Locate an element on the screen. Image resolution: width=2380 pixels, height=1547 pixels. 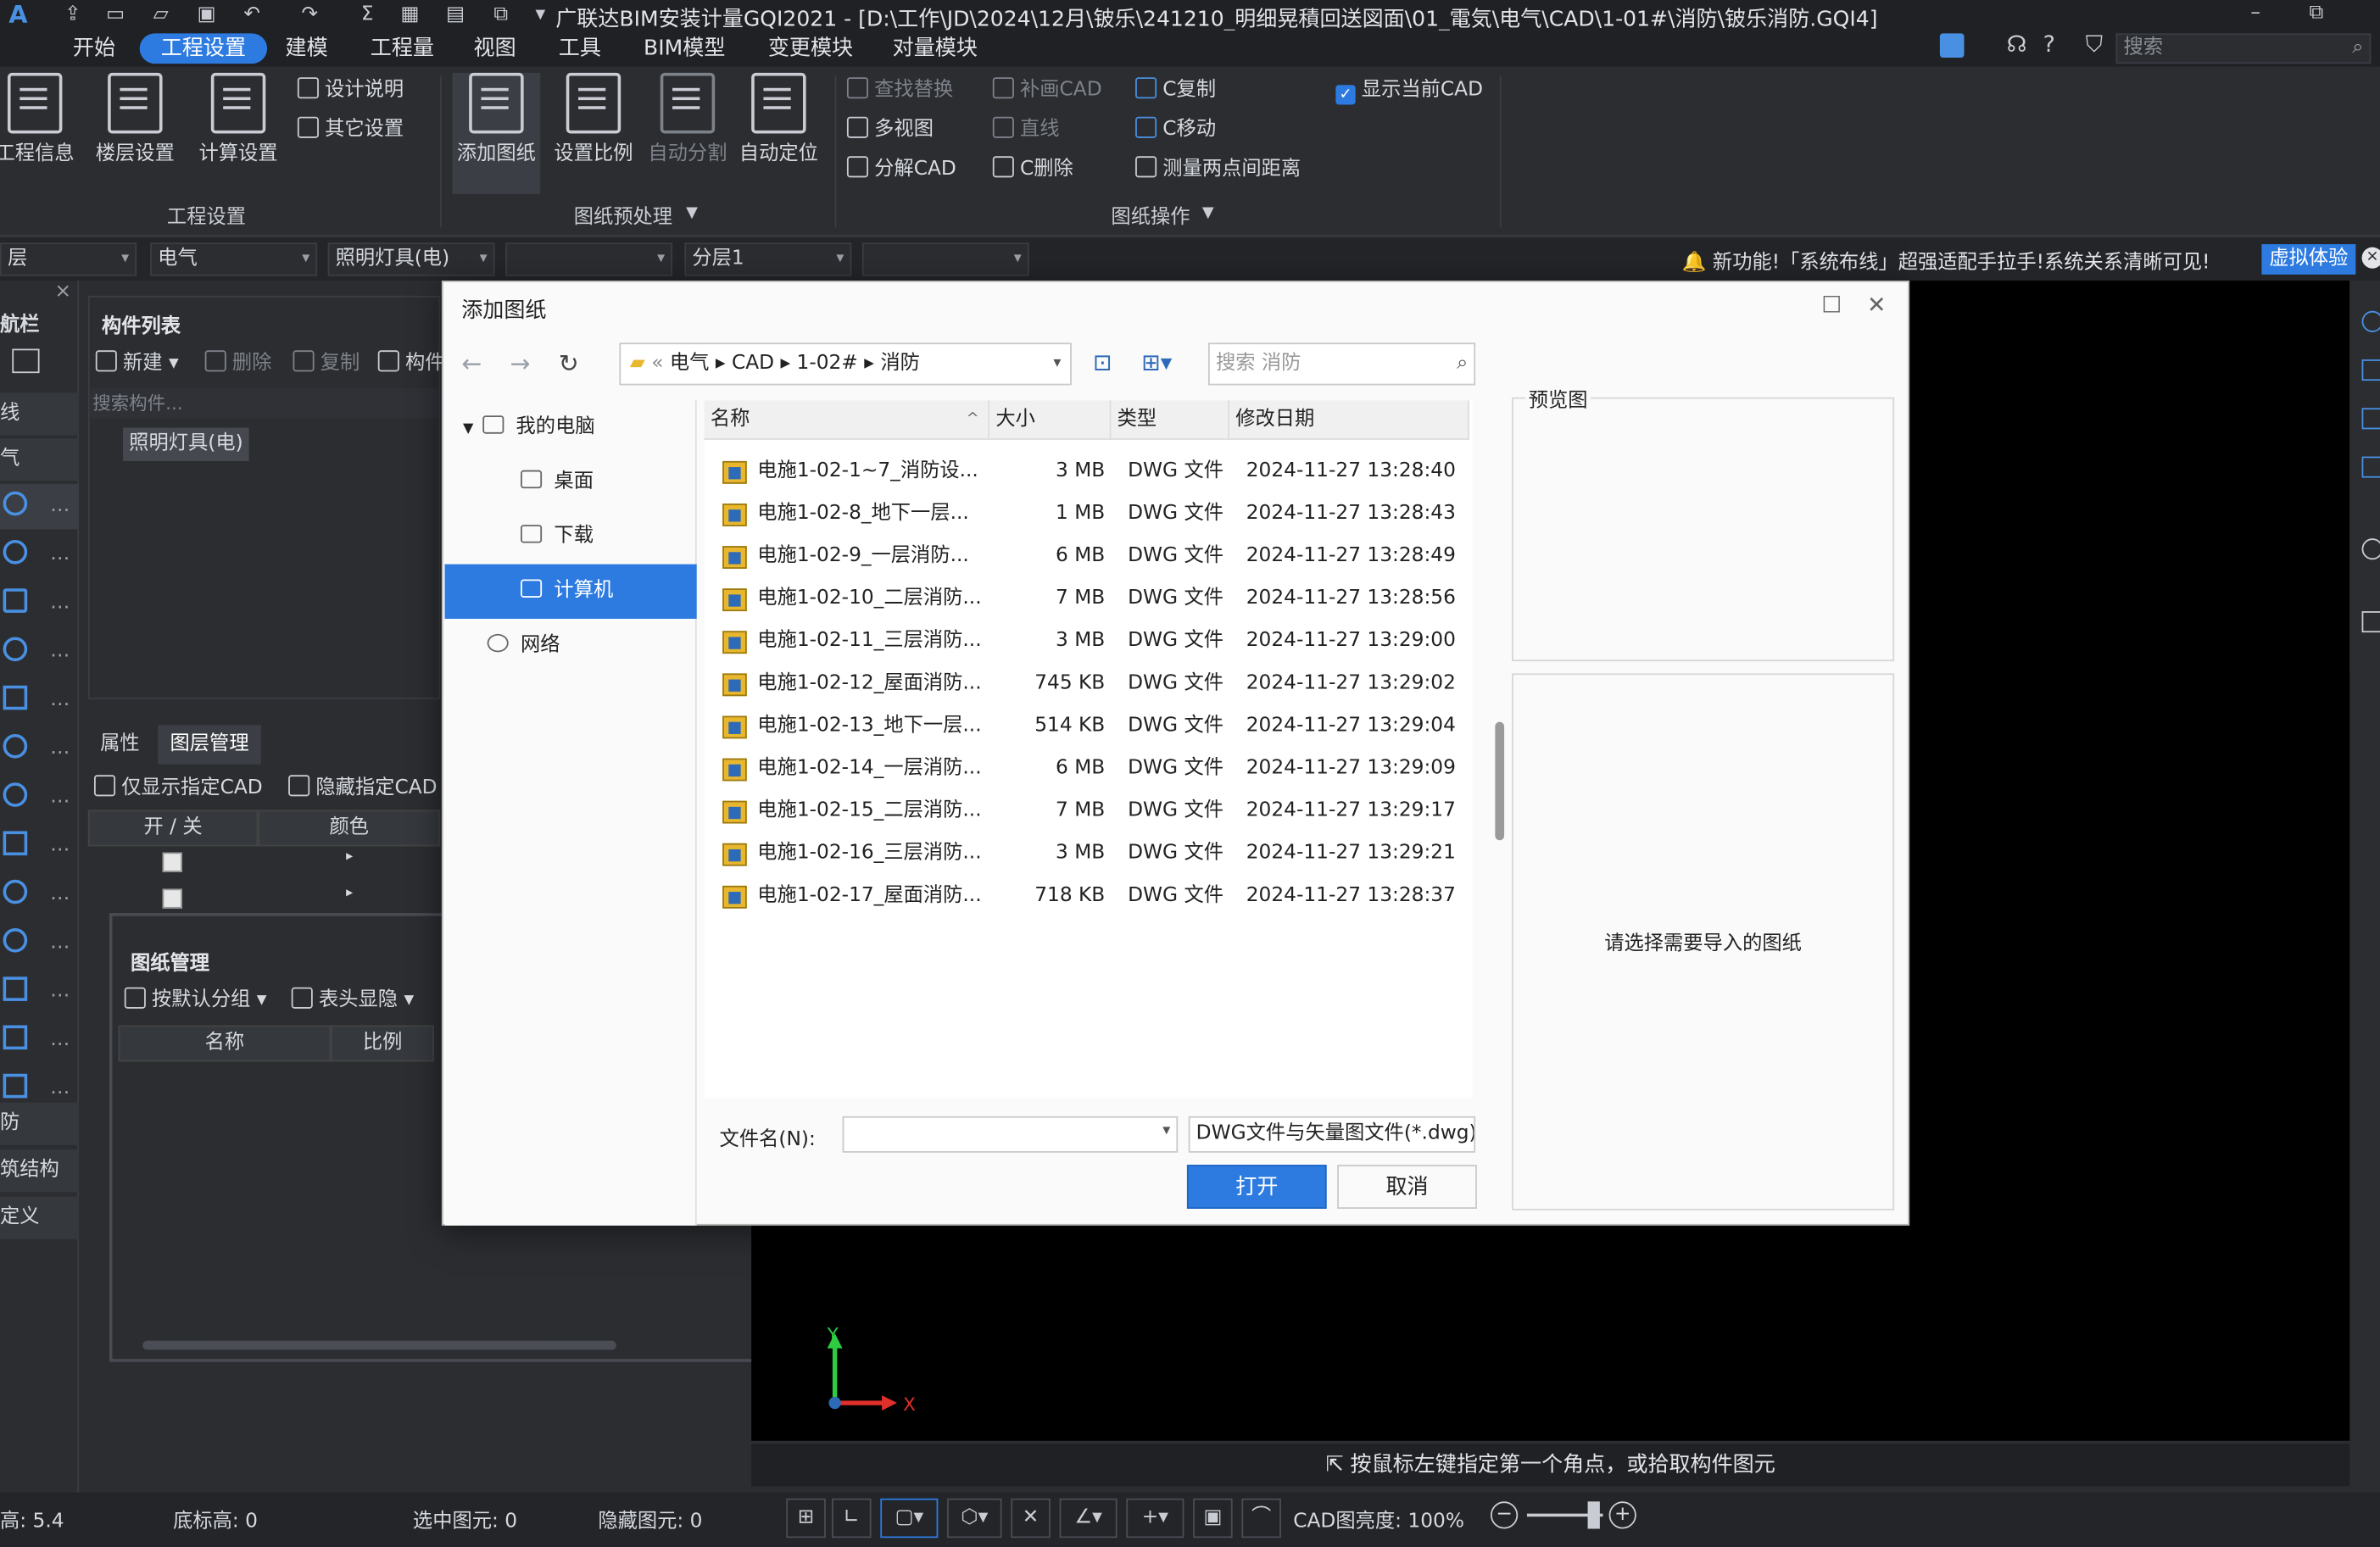
layer-icon is located at coordinates (2370, 419).